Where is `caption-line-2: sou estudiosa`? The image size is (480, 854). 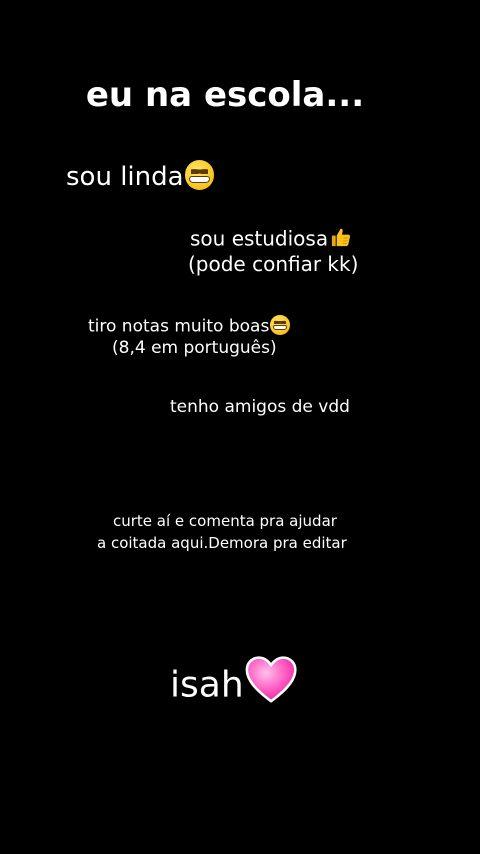 caption-line-2: sou estudiosa is located at coordinates (271, 237).